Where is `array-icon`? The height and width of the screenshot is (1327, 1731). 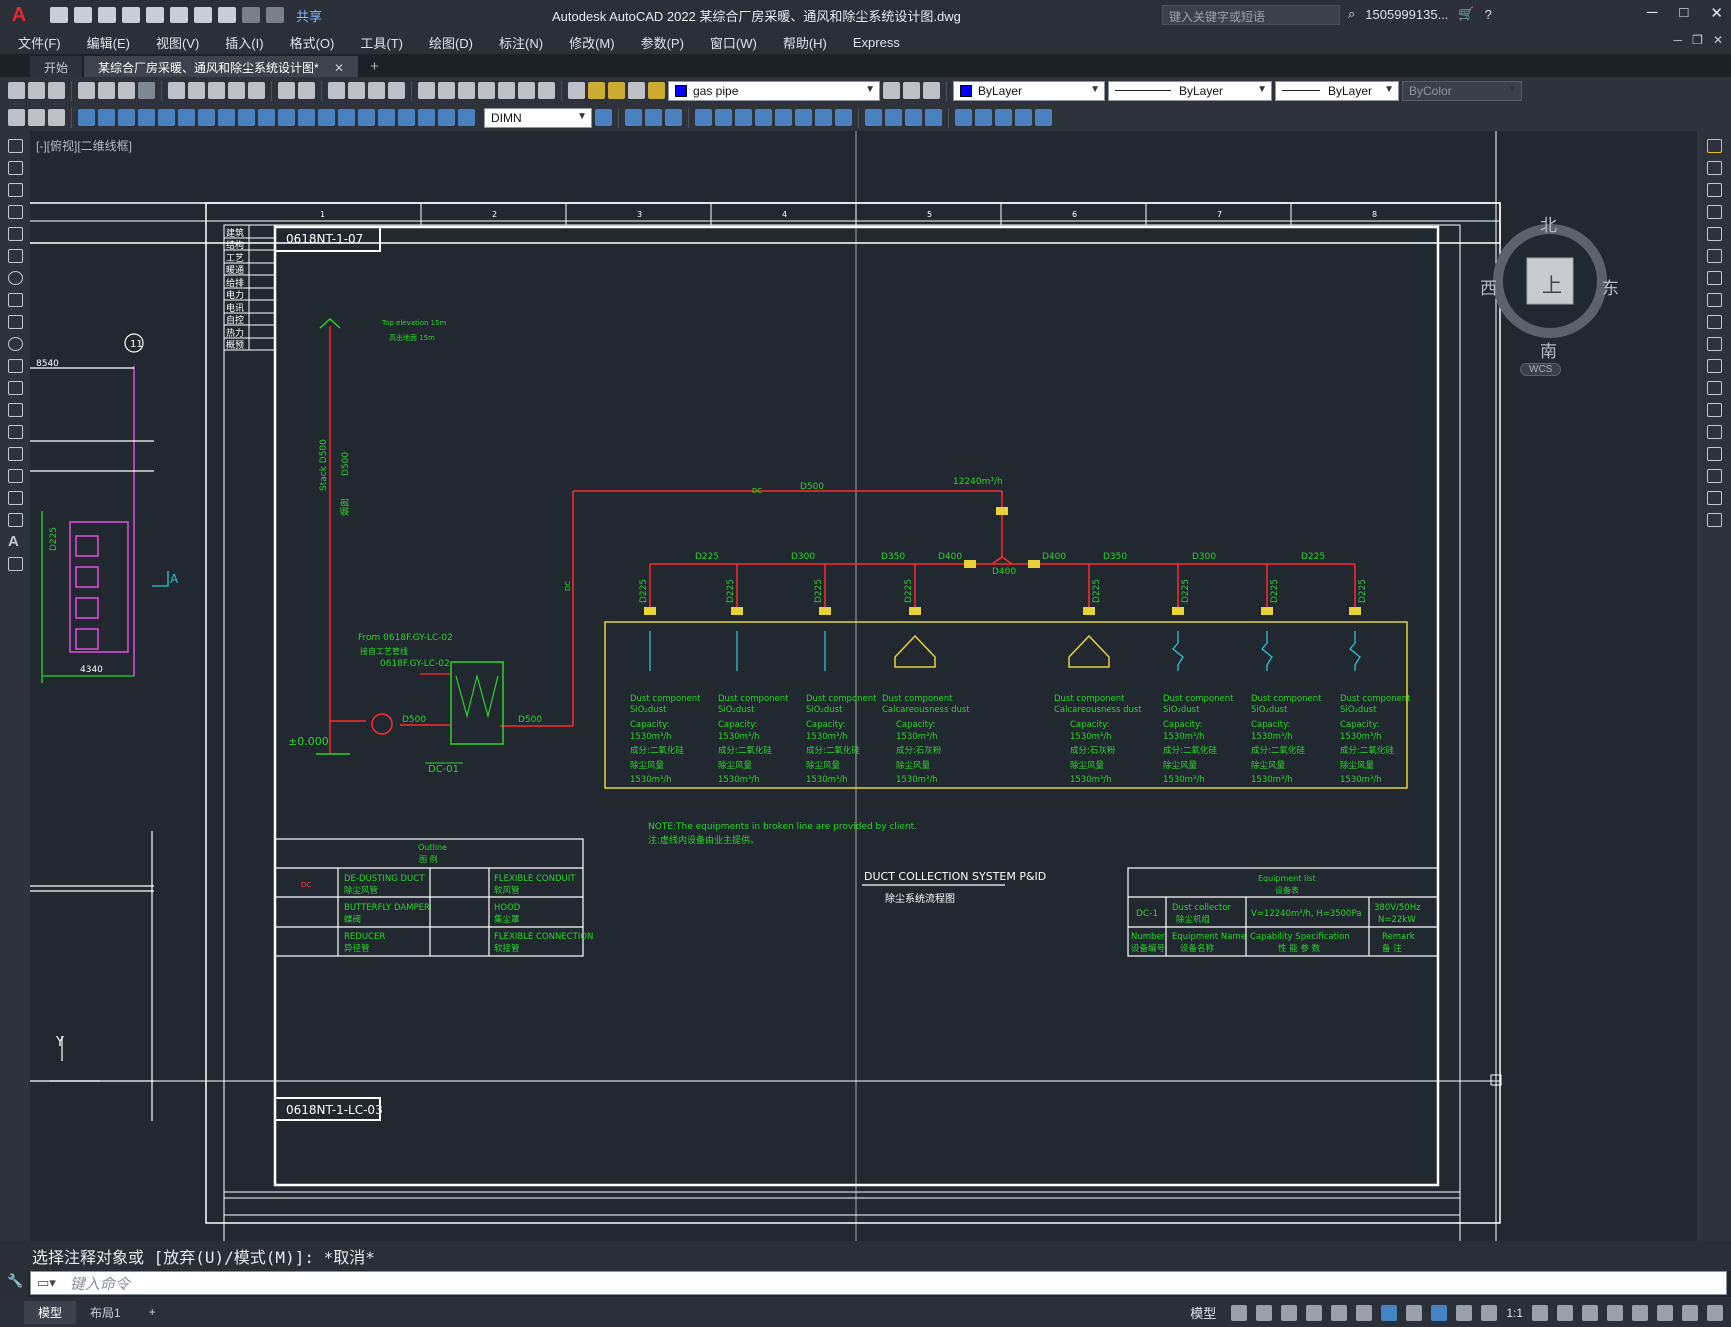
array-icon is located at coordinates (1714, 234).